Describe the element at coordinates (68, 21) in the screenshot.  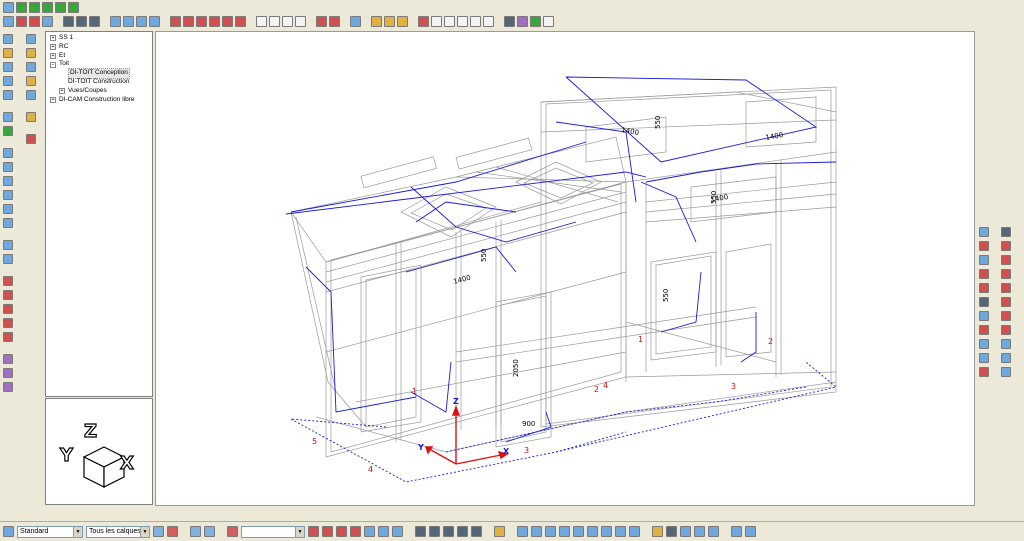
I see `home-icon` at that location.